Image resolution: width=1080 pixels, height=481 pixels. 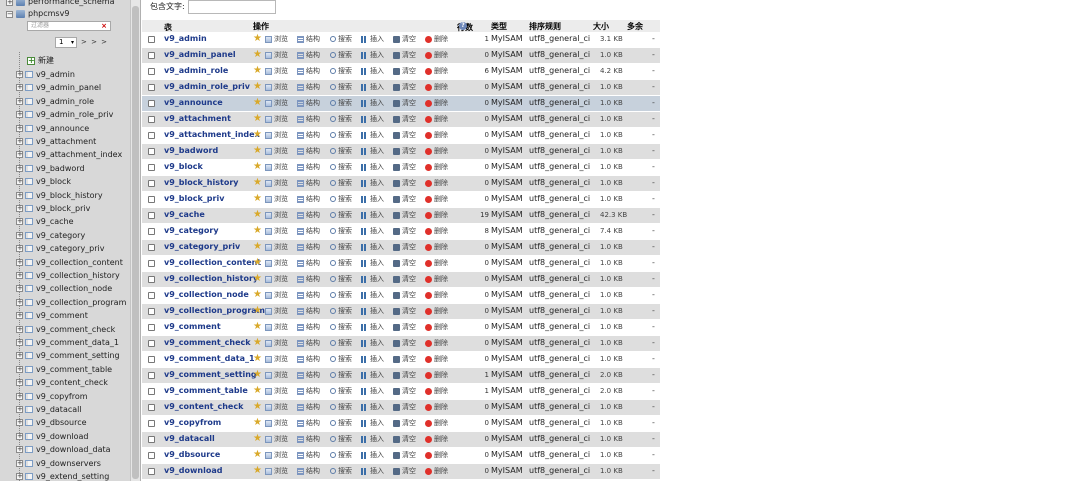 What do you see at coordinates (52, 436) in the screenshot?
I see `sidebar-table-item: + v9_download` at bounding box center [52, 436].